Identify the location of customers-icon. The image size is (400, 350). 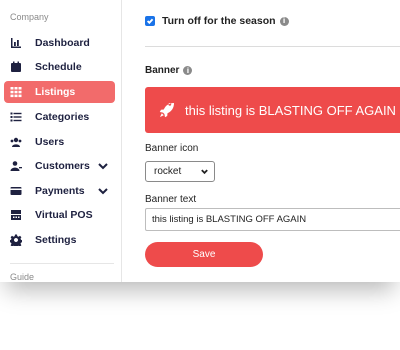
(16, 166).